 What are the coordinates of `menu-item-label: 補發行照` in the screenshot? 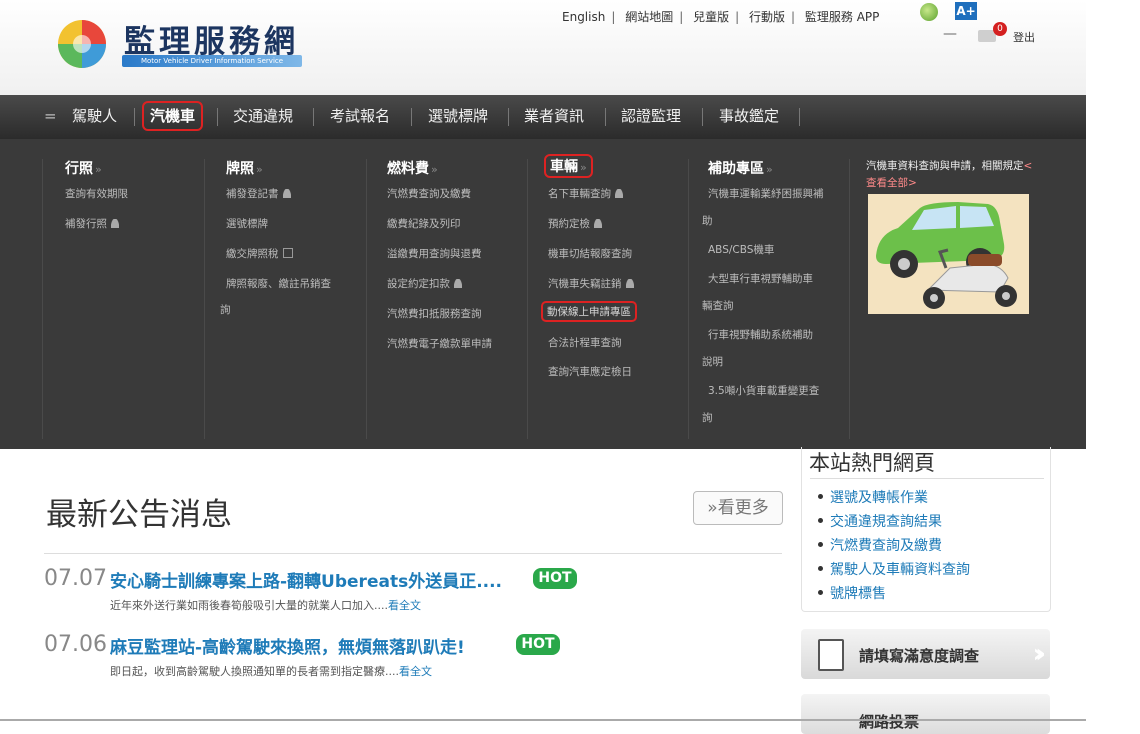 It's located at (86, 224).